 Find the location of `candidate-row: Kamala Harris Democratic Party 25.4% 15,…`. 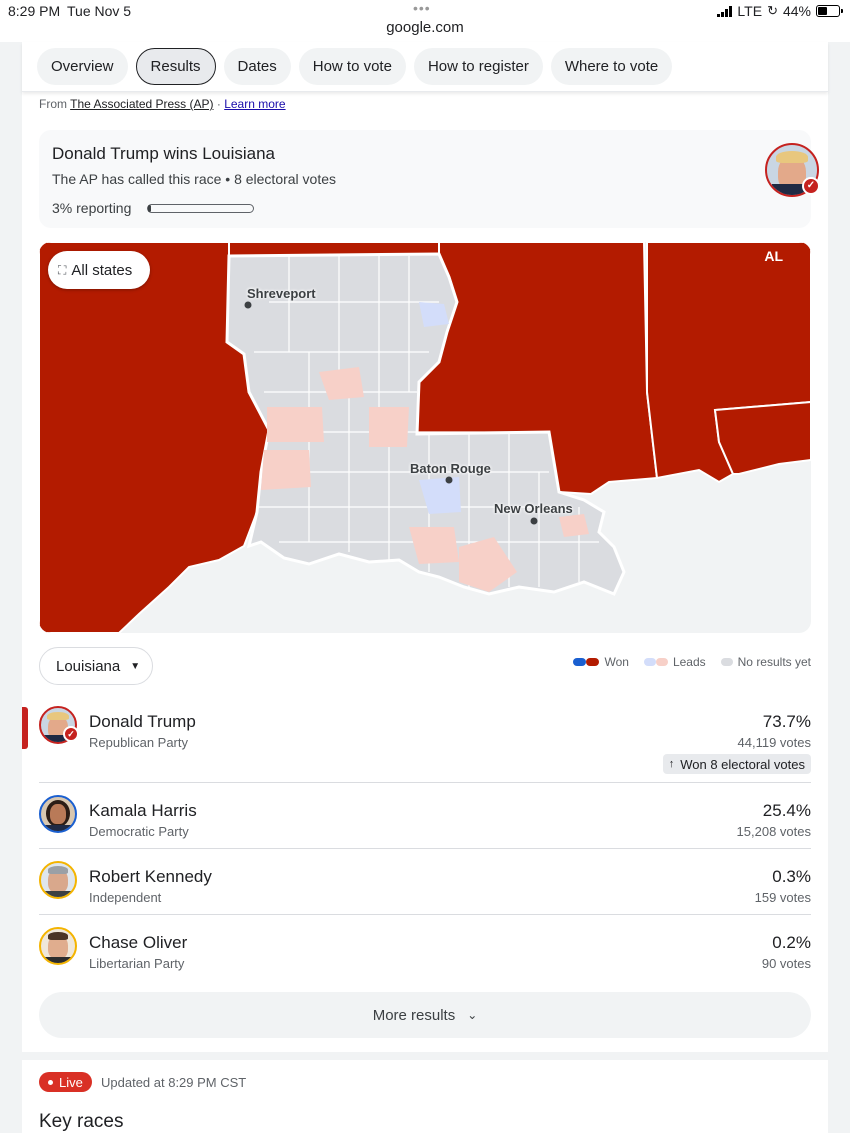

candidate-row: Kamala Harris Democratic Party 25.4% 15,… is located at coordinates (425, 826).